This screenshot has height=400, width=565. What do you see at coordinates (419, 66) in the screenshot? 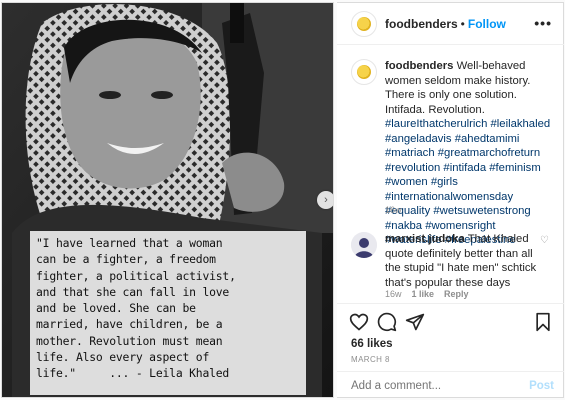
I see `caption-username: foodbenders` at bounding box center [419, 66].